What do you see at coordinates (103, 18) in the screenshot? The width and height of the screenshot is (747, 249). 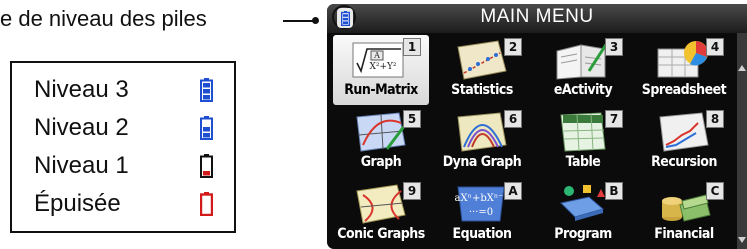 I see `battery-level-callout: e de niveau des piles` at bounding box center [103, 18].